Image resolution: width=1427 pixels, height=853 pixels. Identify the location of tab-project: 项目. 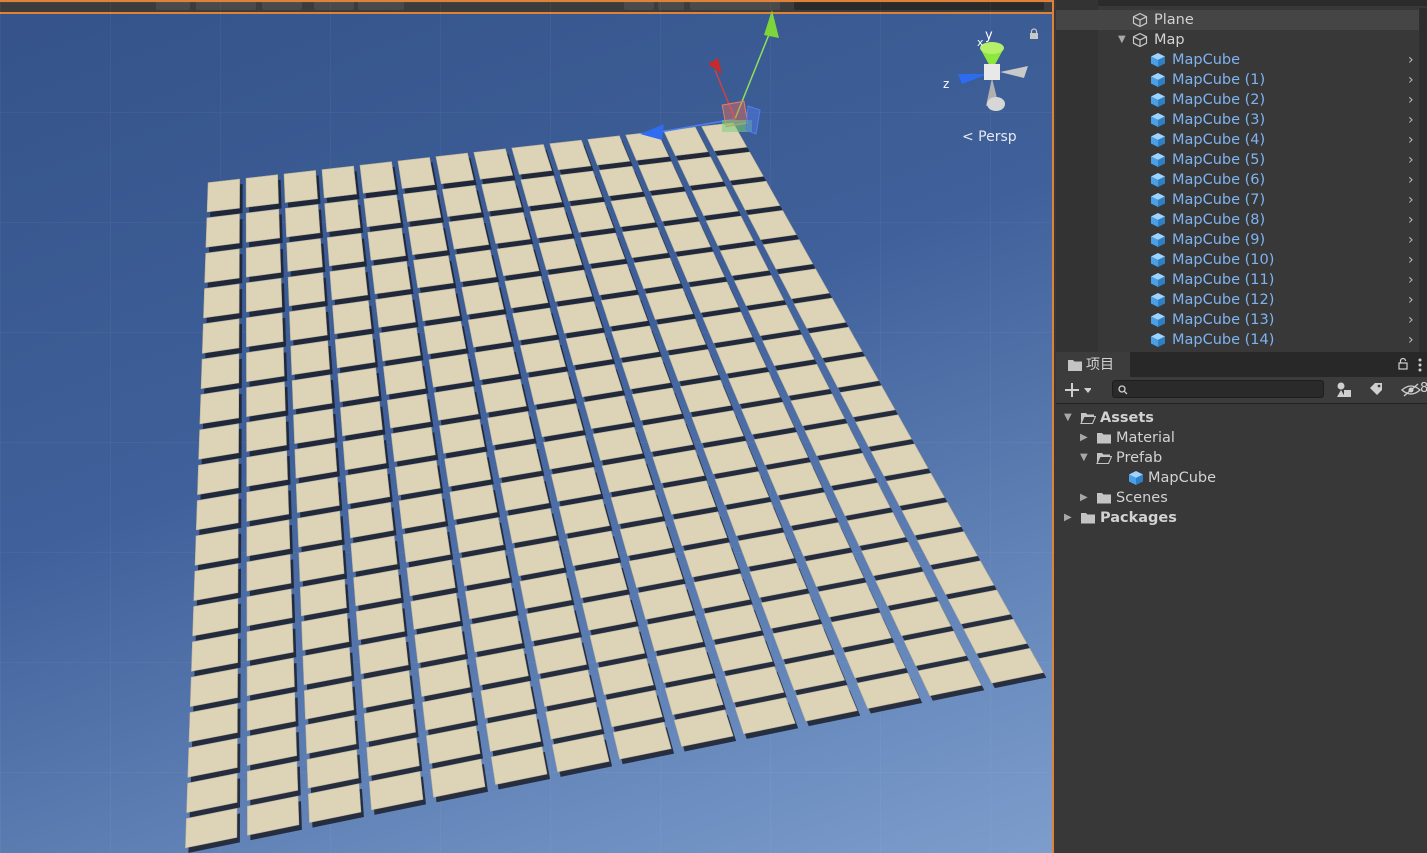
(1093, 364).